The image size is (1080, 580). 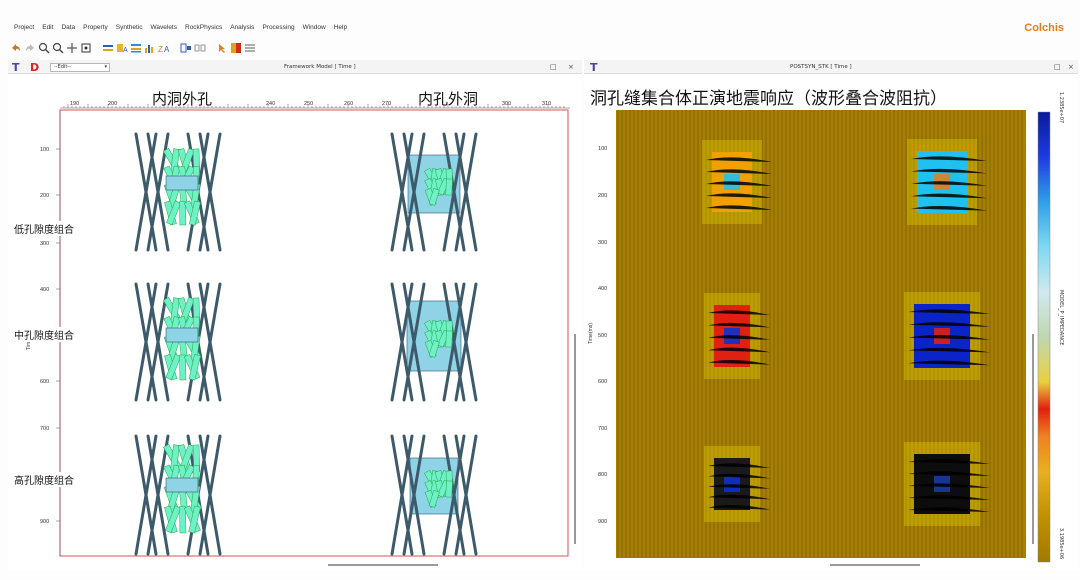 I want to click on x-tick-label: 260, so click(x=348, y=104).